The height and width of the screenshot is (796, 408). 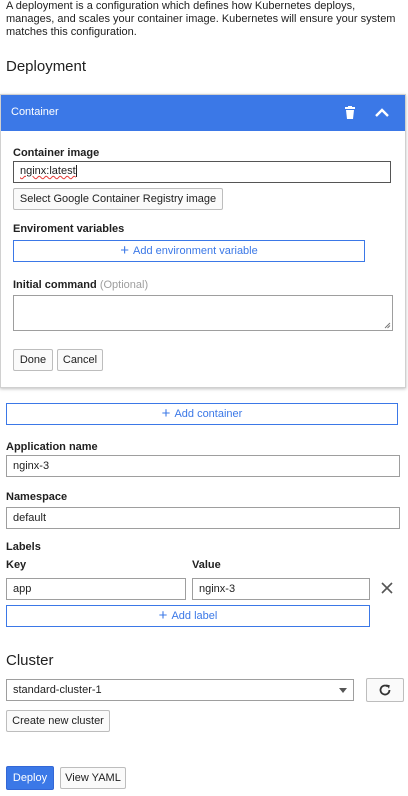 I want to click on chevron-up-icon, so click(x=382, y=113).